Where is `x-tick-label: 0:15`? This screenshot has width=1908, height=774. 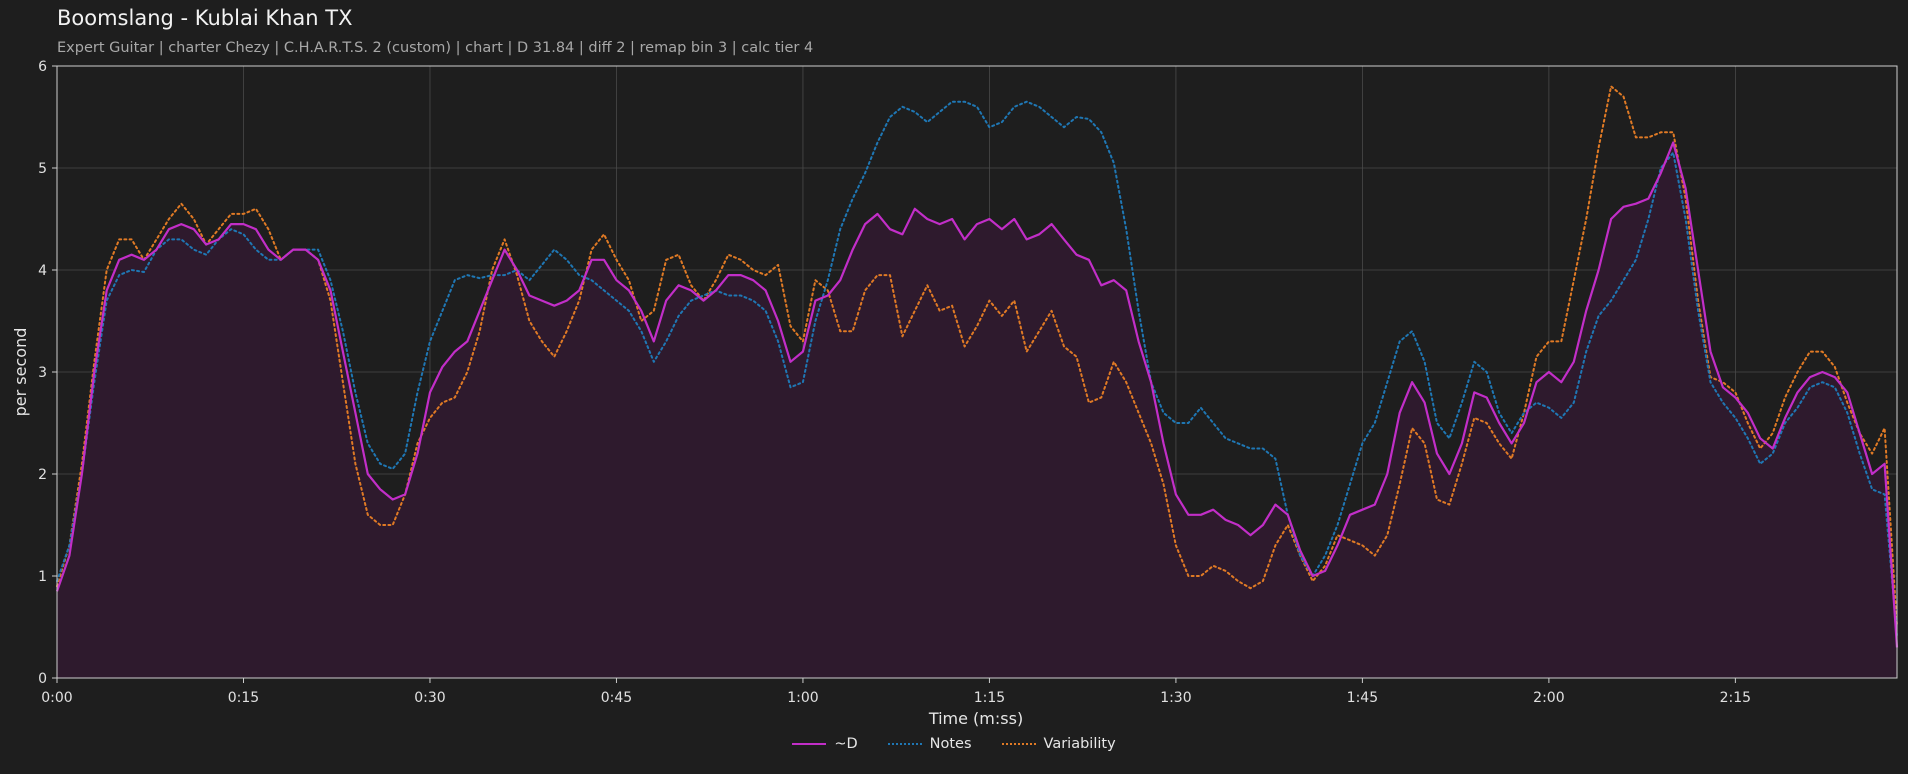 x-tick-label: 0:15 is located at coordinates (243, 698).